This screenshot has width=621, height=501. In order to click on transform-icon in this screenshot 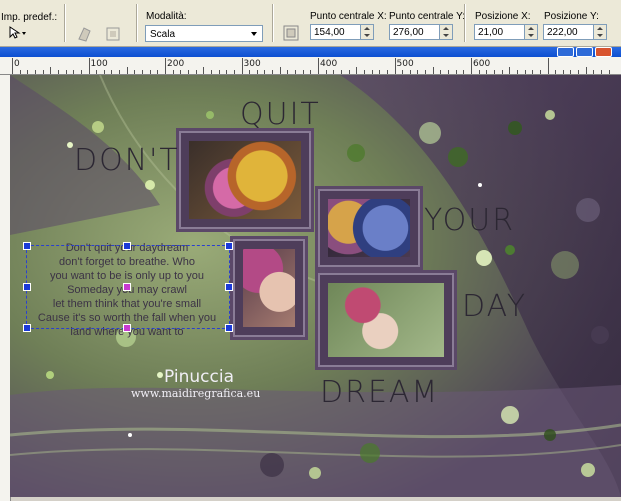, I will do `click(114, 35)`.